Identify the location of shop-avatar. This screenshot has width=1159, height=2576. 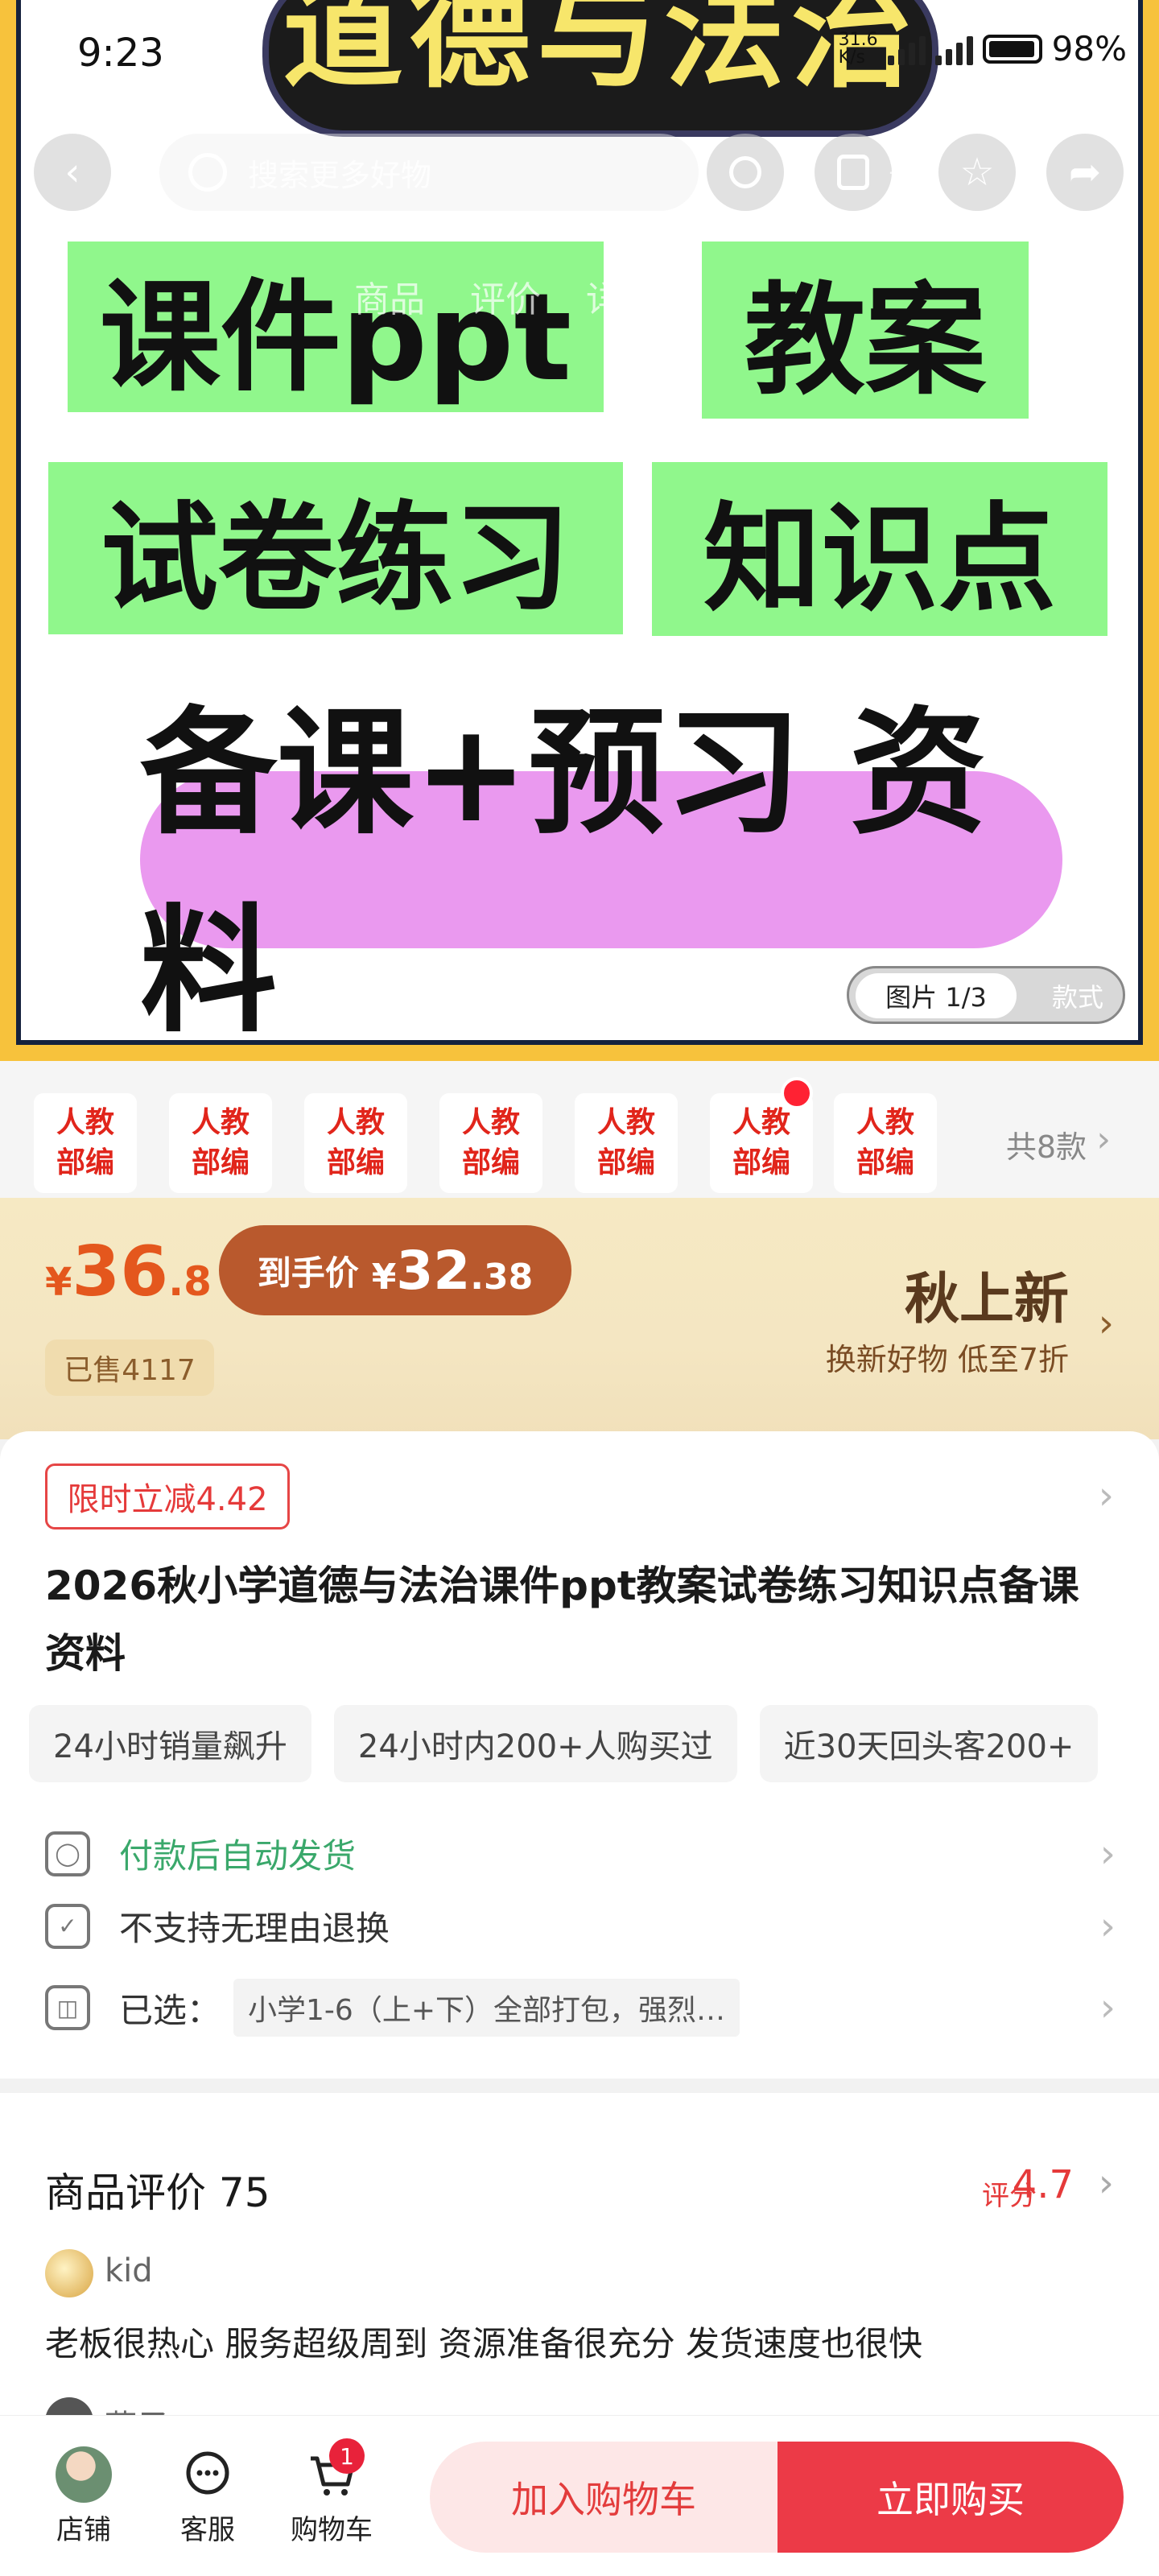
(84, 2474).